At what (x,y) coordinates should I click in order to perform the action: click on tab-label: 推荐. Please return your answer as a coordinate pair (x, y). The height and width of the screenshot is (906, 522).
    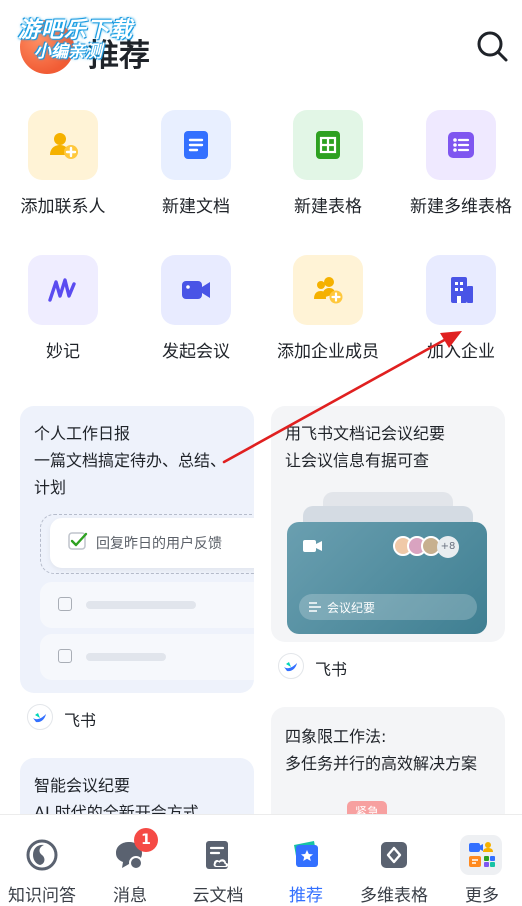
    Looking at the image, I should click on (306, 896).